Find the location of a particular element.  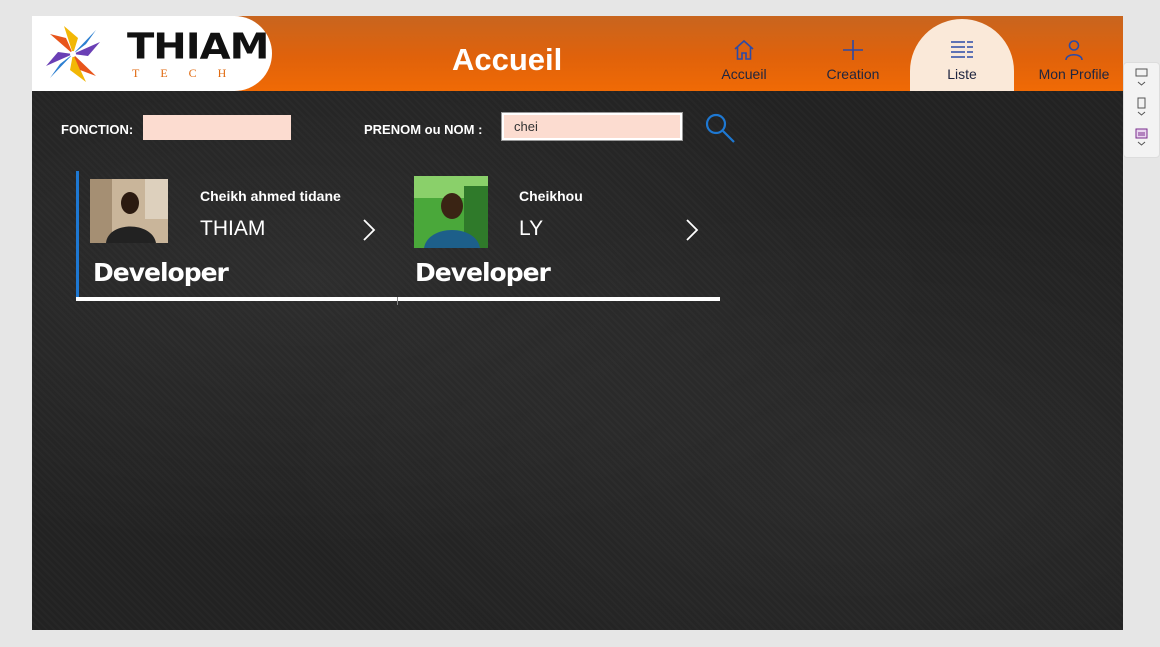

employee-firstname: Cheikh ahmed tidane is located at coordinates (270, 196).